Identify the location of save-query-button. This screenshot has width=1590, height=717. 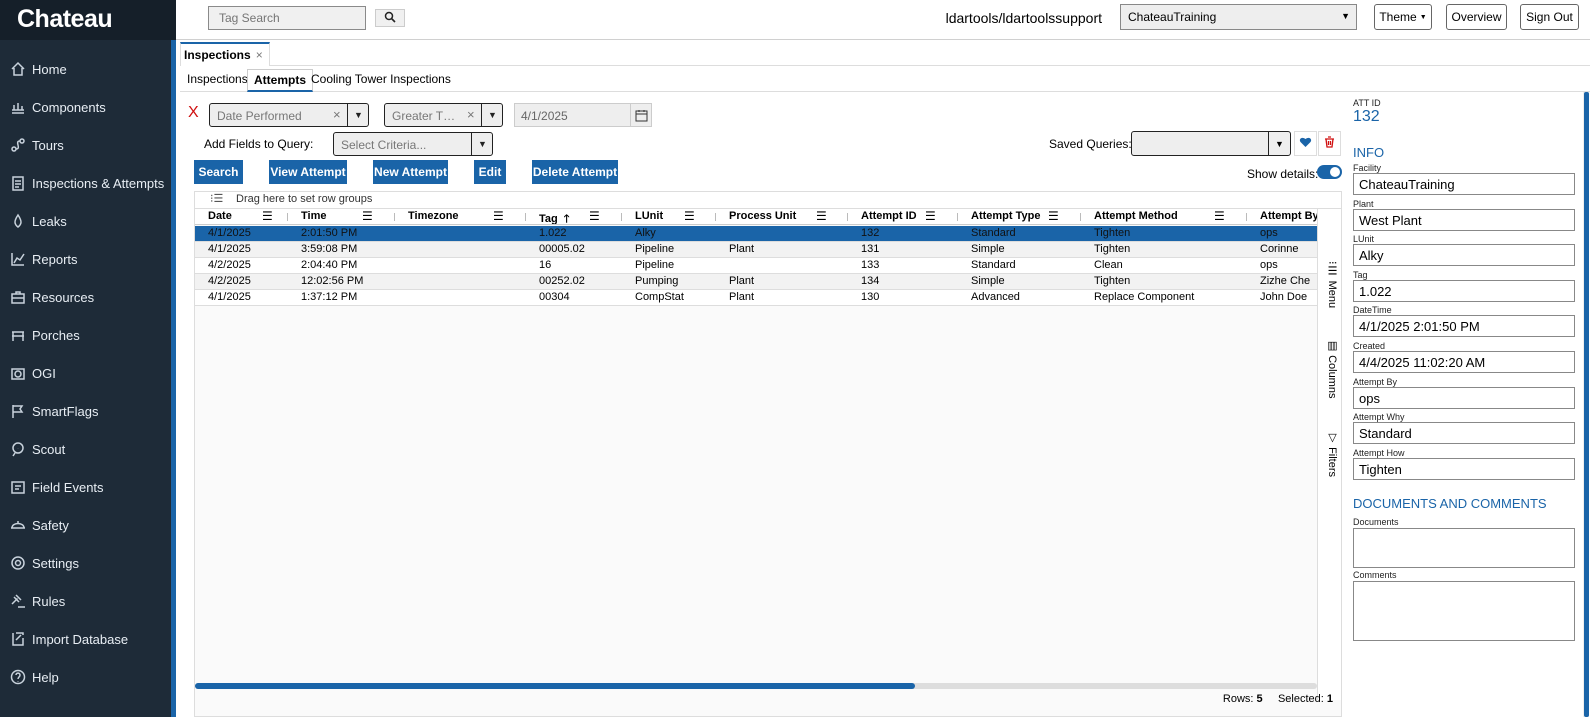
(1305, 143).